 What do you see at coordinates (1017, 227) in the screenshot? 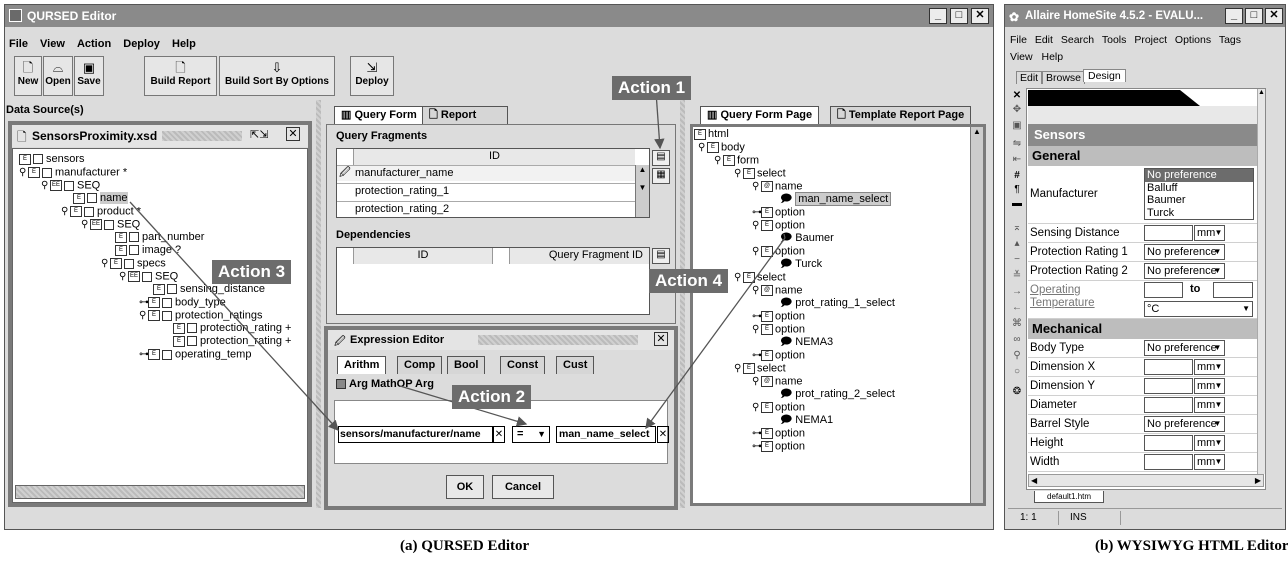
I see `hr-icon: ⌅` at bounding box center [1017, 227].